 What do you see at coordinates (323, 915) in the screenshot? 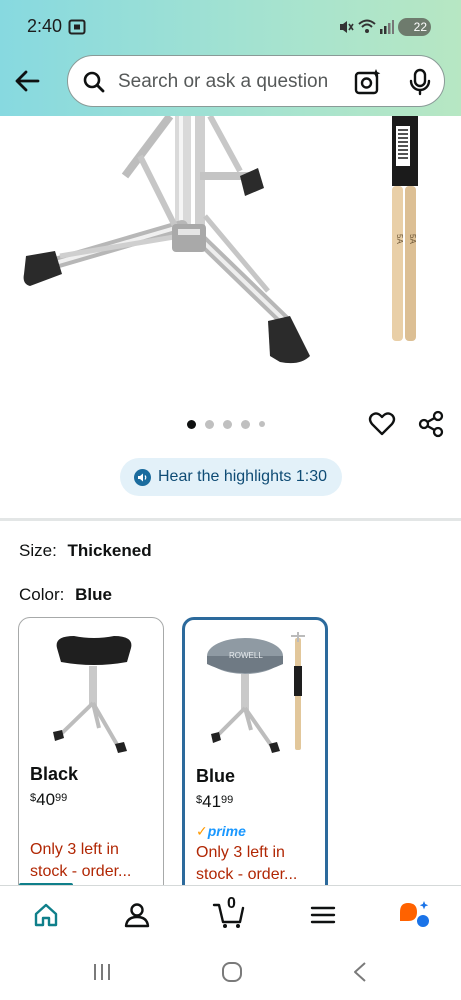
I see `menu-icon` at bounding box center [323, 915].